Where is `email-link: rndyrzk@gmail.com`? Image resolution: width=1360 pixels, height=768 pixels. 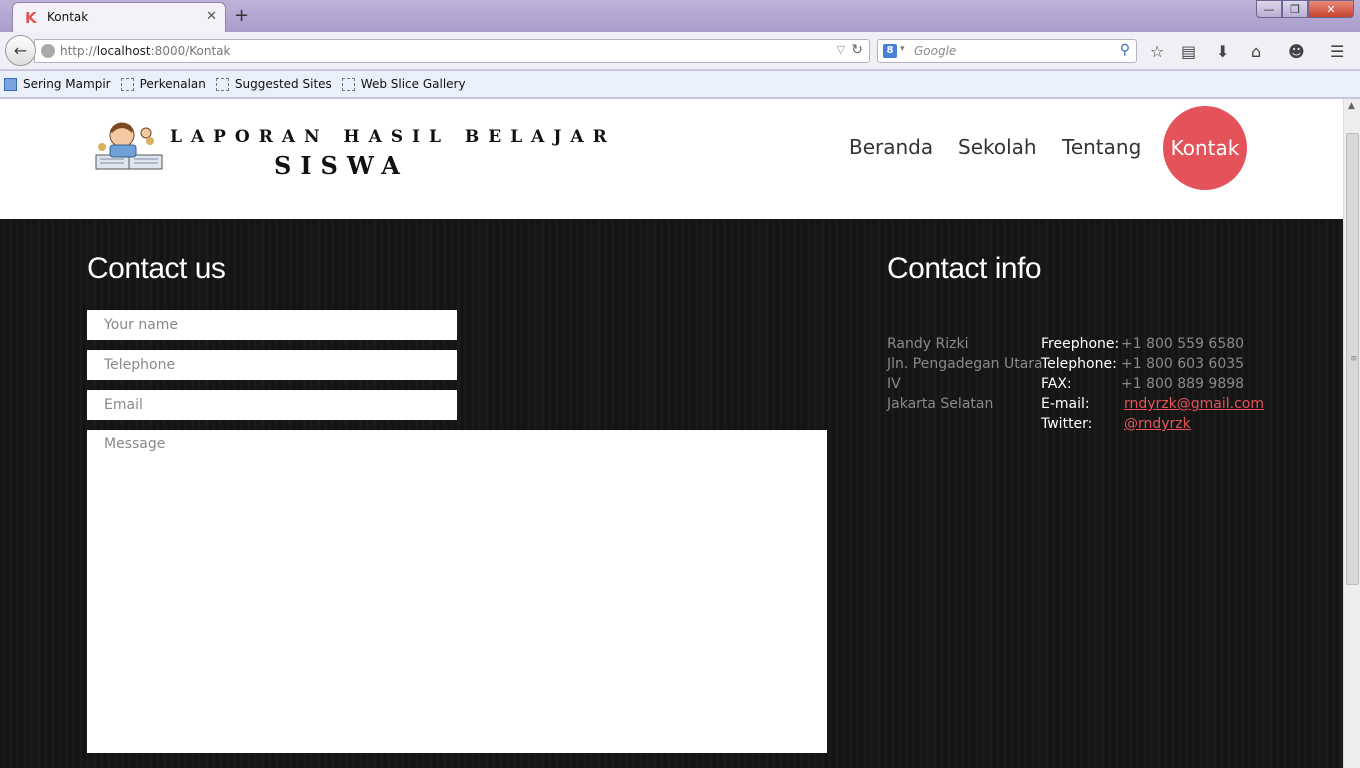 email-link: rndyrzk@gmail.com is located at coordinates (1194, 404).